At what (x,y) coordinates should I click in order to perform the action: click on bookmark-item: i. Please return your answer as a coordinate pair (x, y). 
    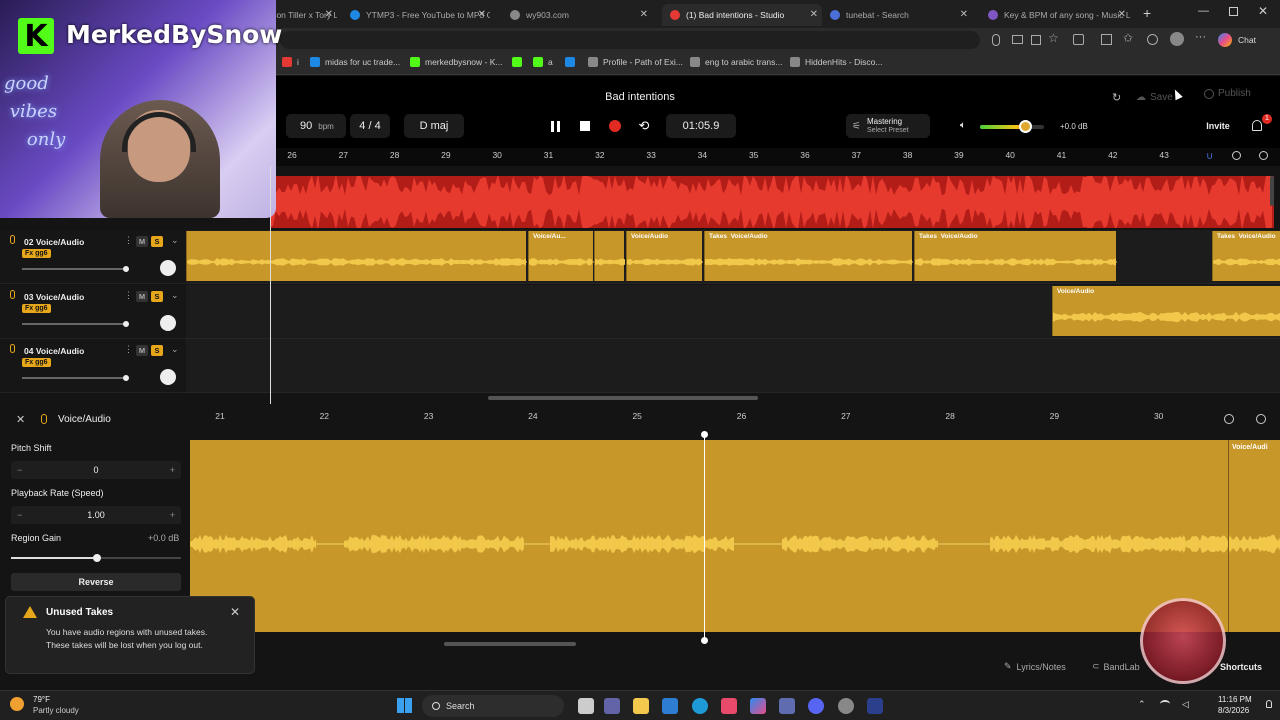
    Looking at the image, I should click on (290, 62).